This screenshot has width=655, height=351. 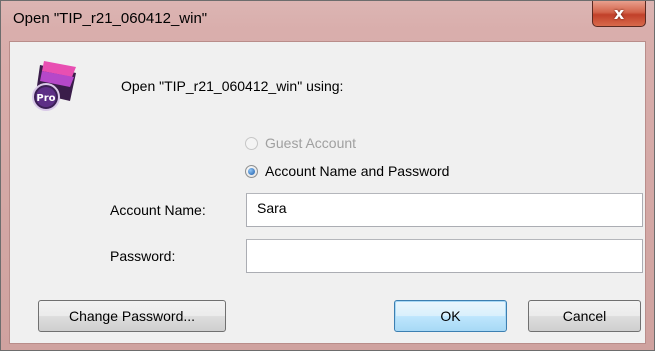 I want to click on filemaker-pro-icon: Pro, so click(x=54, y=86).